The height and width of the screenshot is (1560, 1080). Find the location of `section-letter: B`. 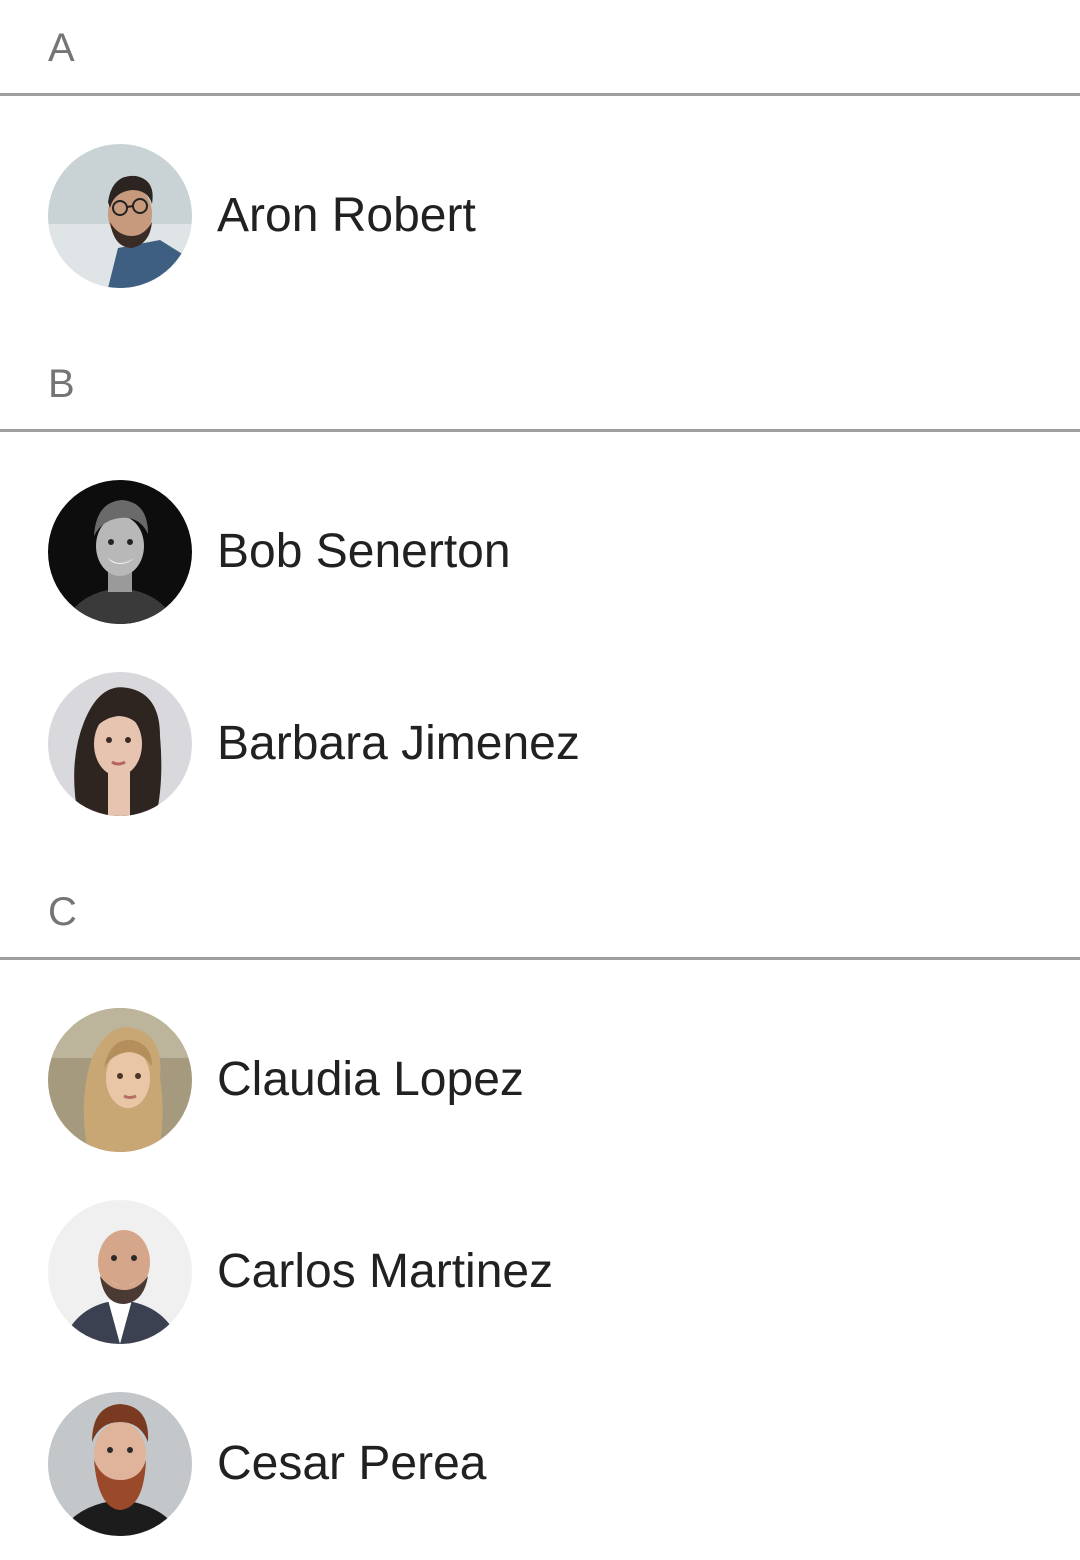

section-letter: B is located at coordinates (61, 384).